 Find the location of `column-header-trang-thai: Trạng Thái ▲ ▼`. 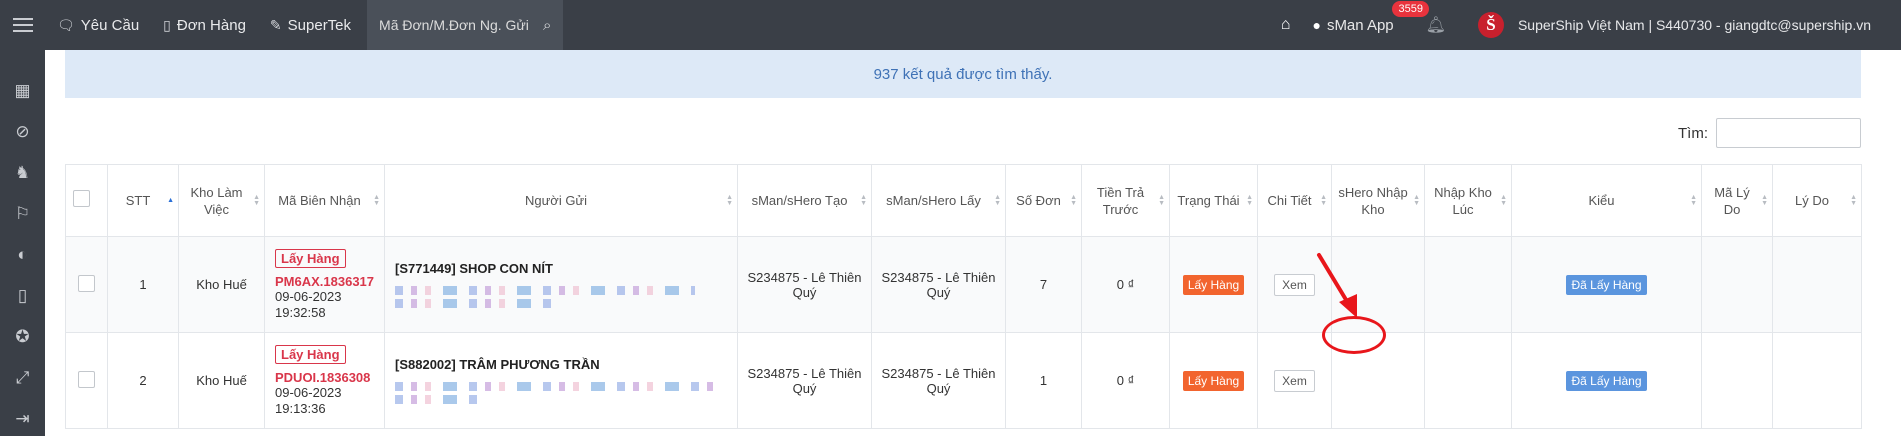

column-header-trang-thai: Trạng Thái ▲ ▼ is located at coordinates (1213, 200).